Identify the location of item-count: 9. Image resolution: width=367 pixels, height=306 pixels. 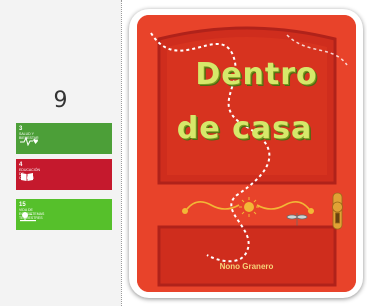
(60, 100).